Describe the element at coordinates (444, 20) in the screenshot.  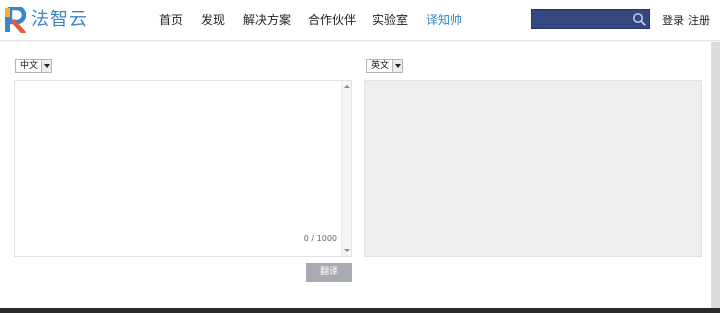
I see `nav-item-translator: 译知帅` at that location.